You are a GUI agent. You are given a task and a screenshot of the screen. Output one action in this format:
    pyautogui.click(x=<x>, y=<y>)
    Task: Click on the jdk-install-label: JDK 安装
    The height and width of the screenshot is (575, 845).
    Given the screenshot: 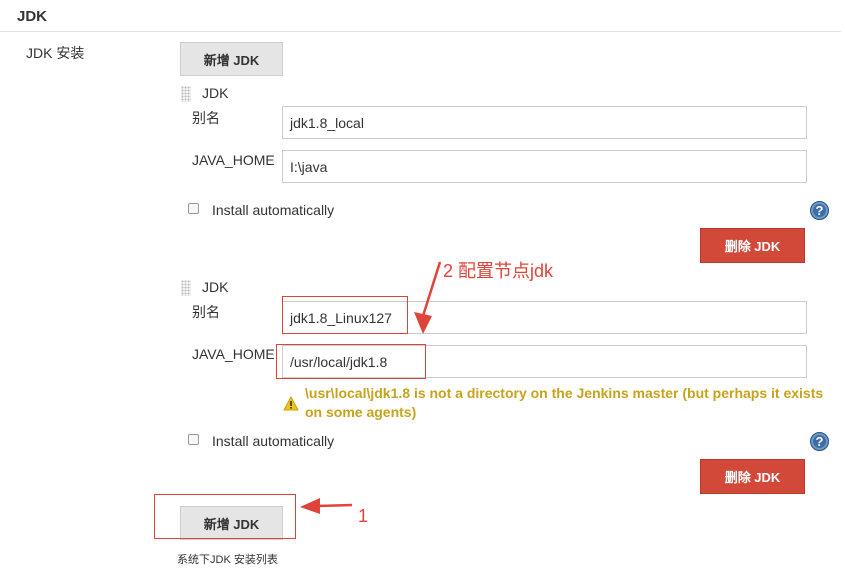 What is the action you would take?
    pyautogui.click(x=55, y=53)
    